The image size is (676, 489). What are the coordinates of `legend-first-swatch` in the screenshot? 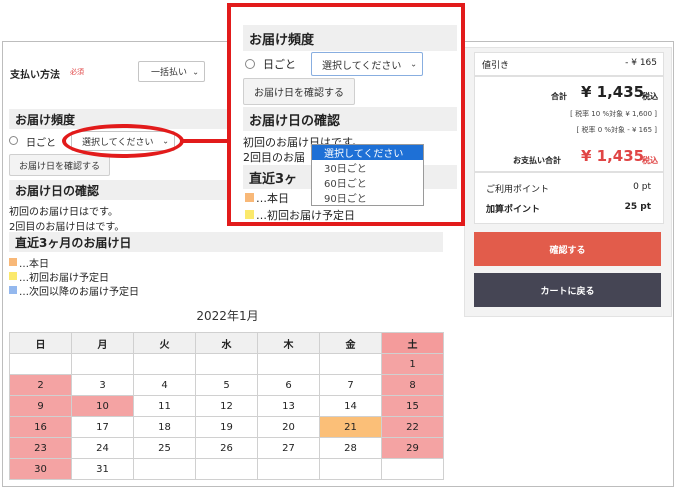 It's located at (13, 276).